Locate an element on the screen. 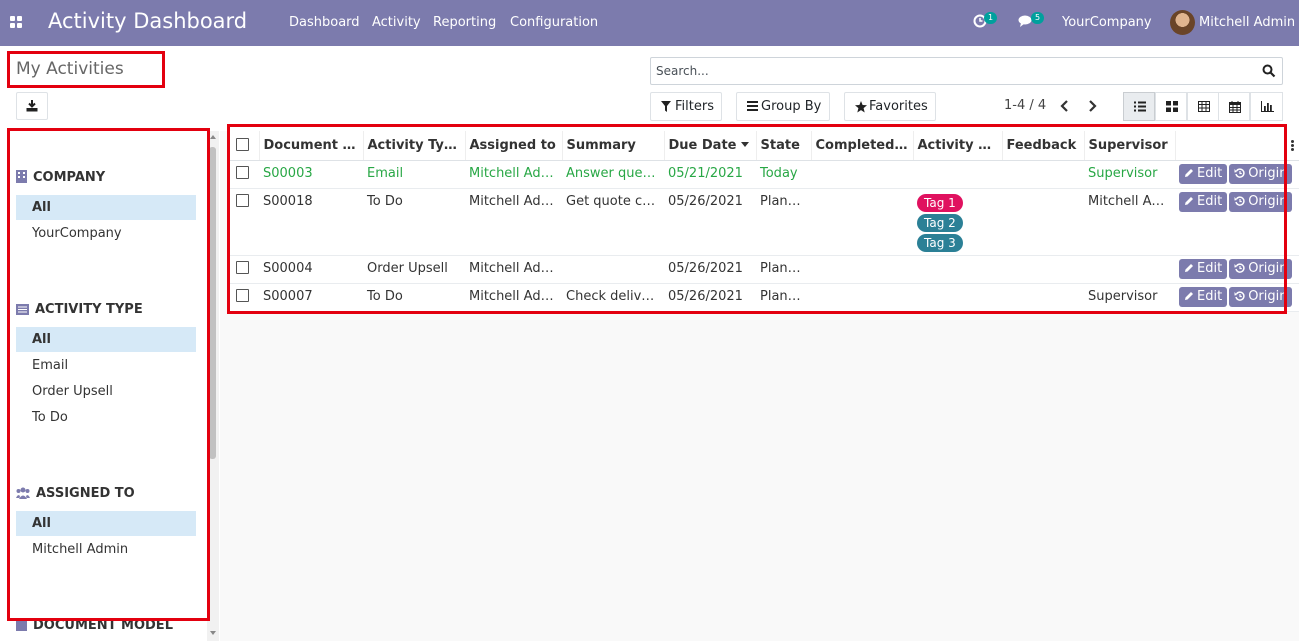 The height and width of the screenshot is (641, 1299). favorites-label: Favorites is located at coordinates (898, 106).